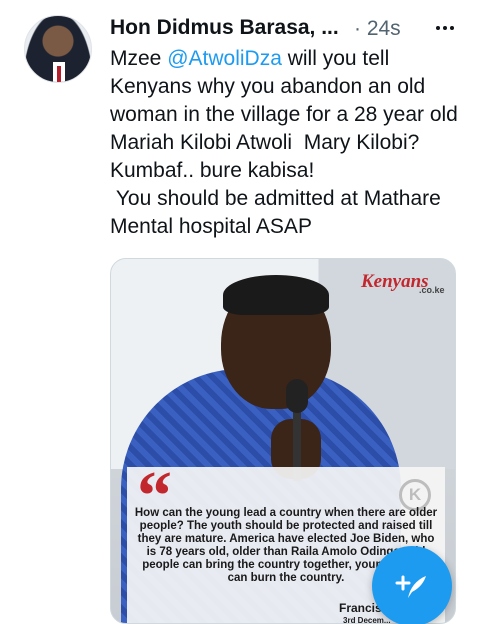 This screenshot has width=480, height=624. What do you see at coordinates (377, 29) in the screenshot?
I see `tweet-timestamp: · 24s` at bounding box center [377, 29].